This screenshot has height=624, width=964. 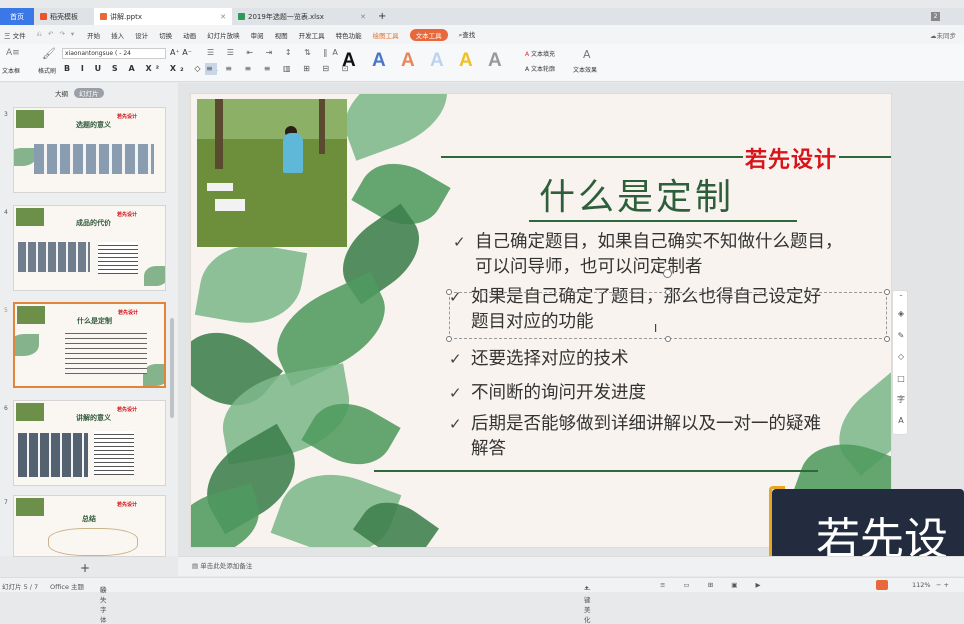 I want to click on tab-xlsx: 2019年选题一览表.xlsx ✕, so click(x=302, y=16).